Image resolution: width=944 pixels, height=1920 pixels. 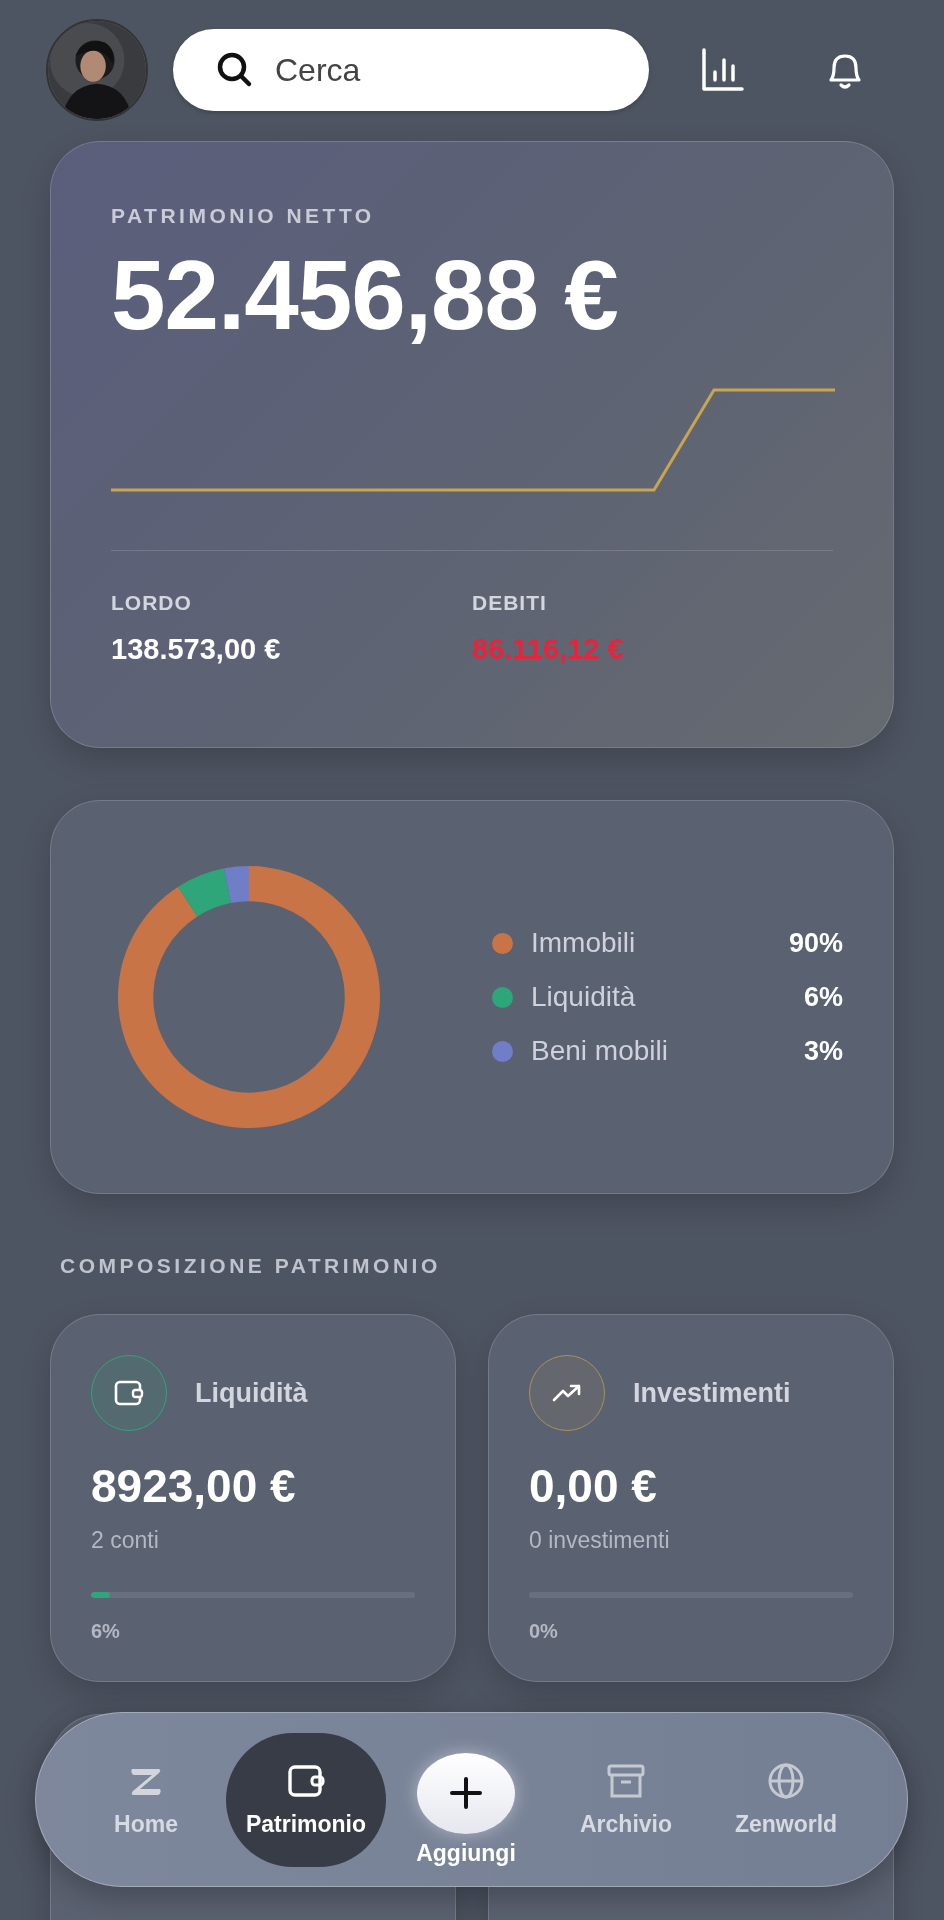 I want to click on asset-title: Liquidità, so click(x=251, y=1393).